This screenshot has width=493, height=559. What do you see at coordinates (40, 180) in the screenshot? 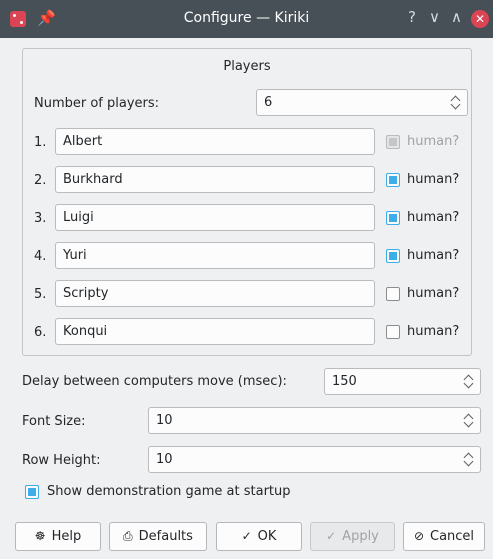
I see `player-index: 2.` at bounding box center [40, 180].